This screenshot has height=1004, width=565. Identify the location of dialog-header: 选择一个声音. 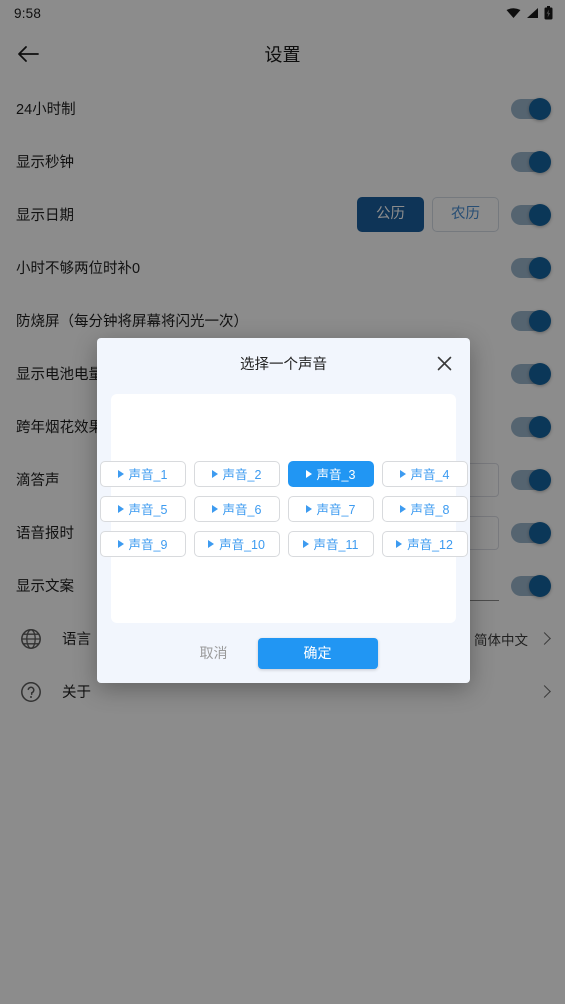
(283, 363).